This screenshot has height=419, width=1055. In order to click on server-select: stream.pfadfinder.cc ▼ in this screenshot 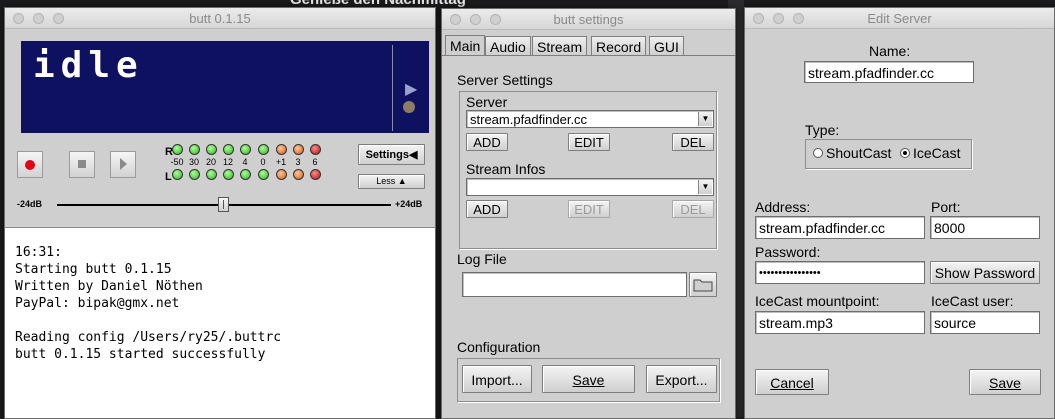, I will do `click(590, 119)`.